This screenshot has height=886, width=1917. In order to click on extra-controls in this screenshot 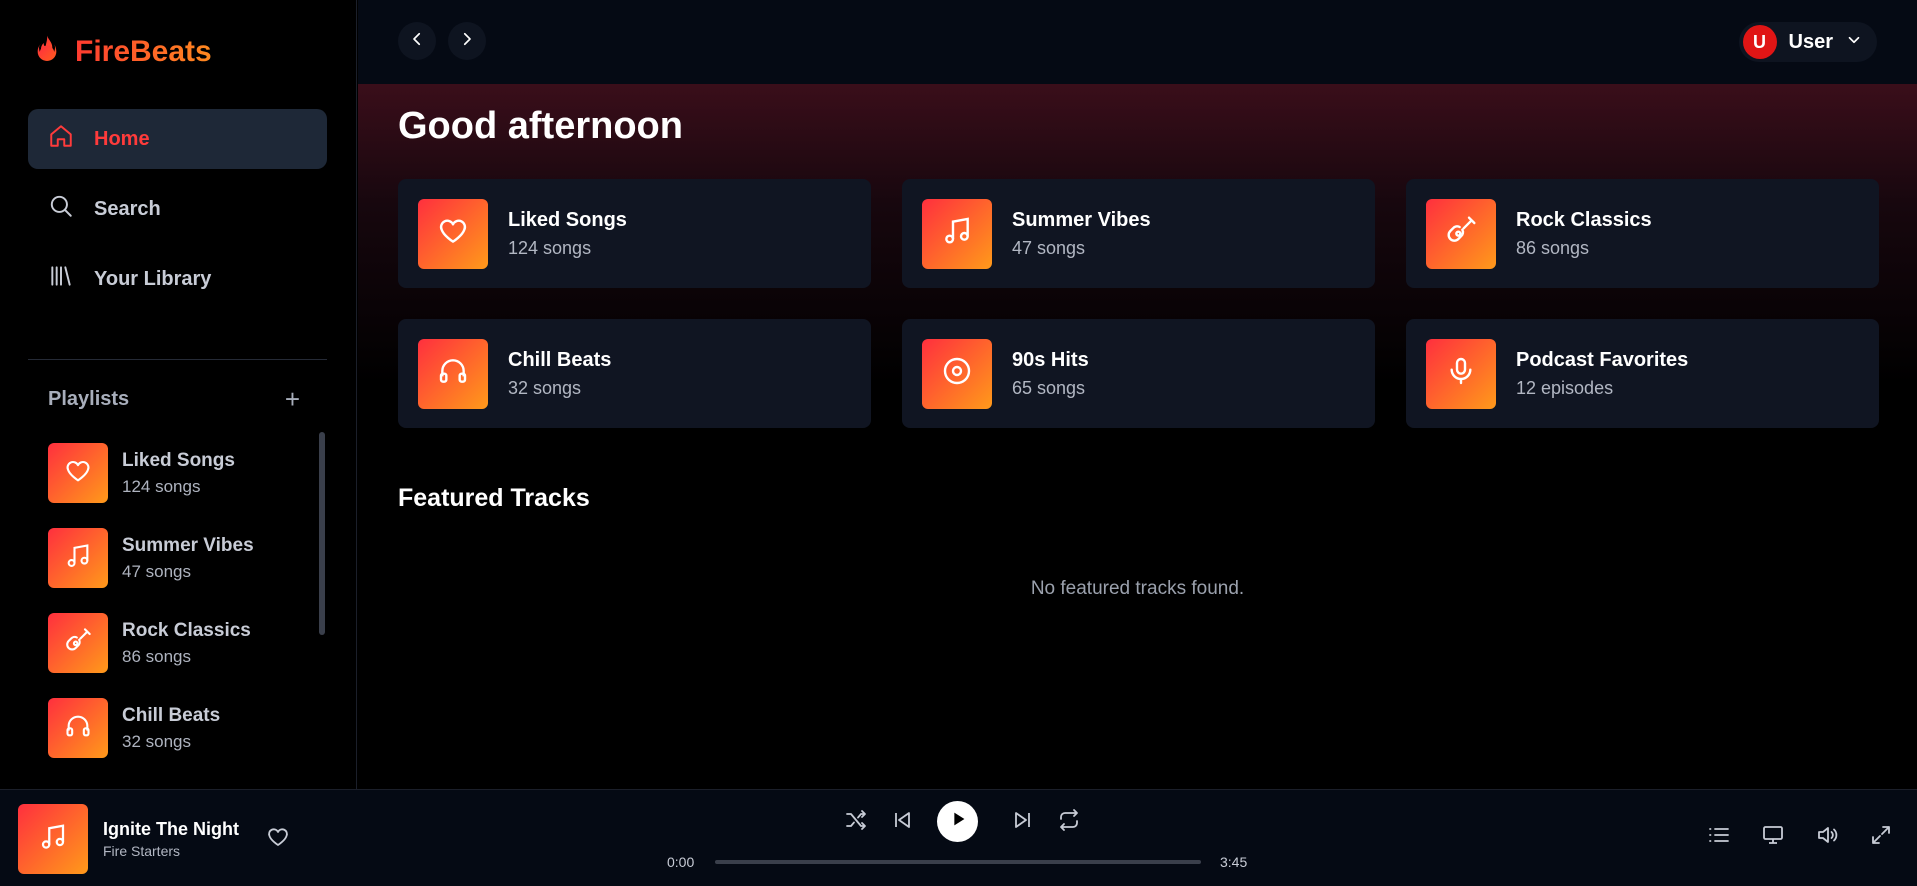, I will do `click(1801, 836)`.